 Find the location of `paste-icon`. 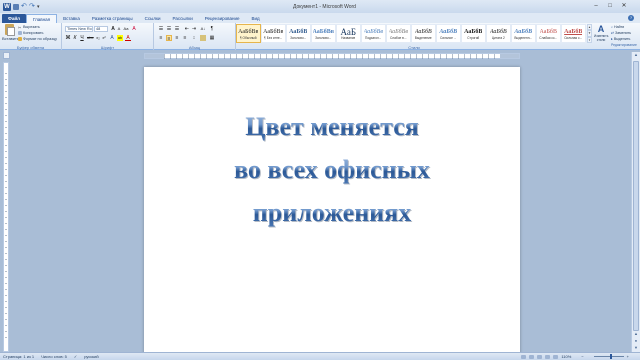

paste-icon is located at coordinates (9, 30).